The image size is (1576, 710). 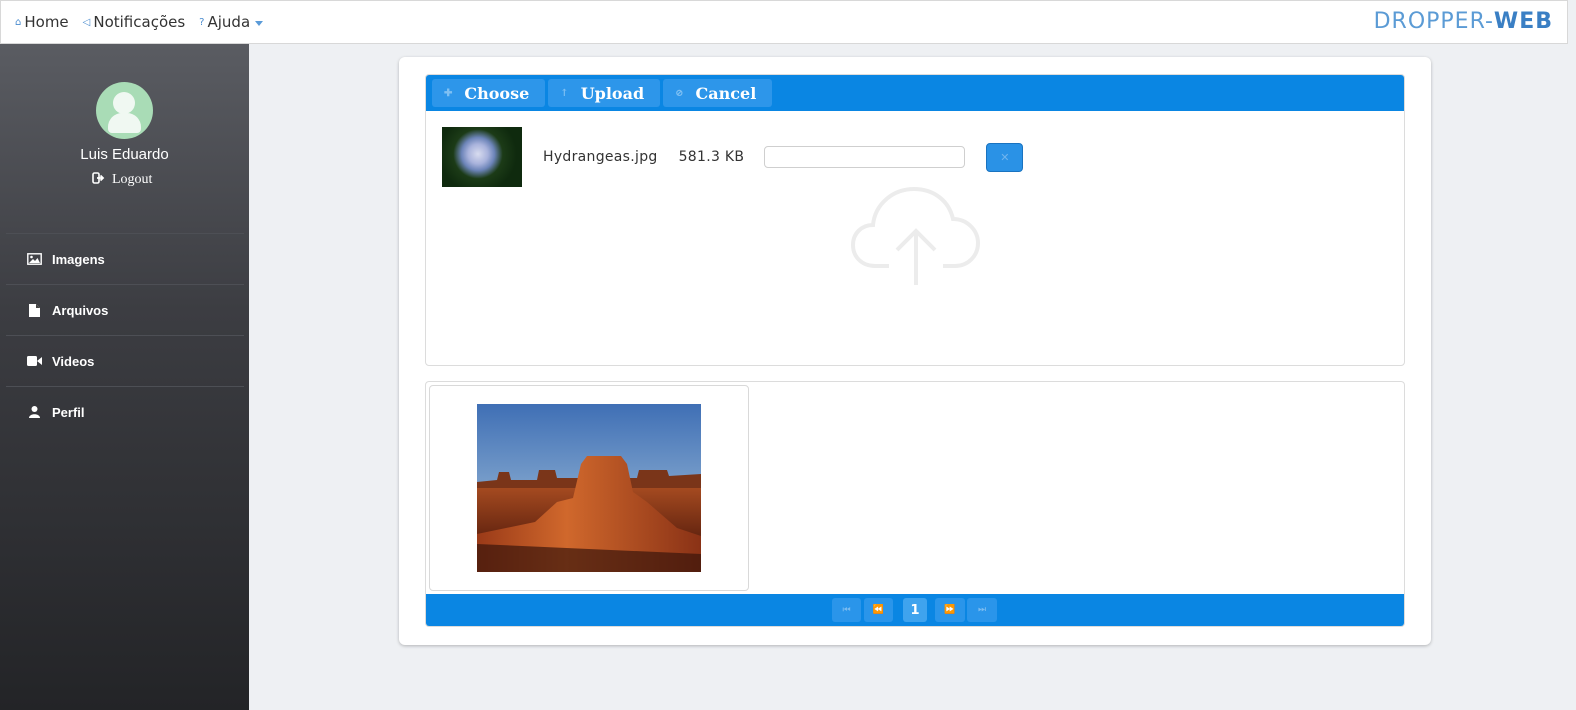 What do you see at coordinates (124, 110) in the screenshot?
I see `avatar` at bounding box center [124, 110].